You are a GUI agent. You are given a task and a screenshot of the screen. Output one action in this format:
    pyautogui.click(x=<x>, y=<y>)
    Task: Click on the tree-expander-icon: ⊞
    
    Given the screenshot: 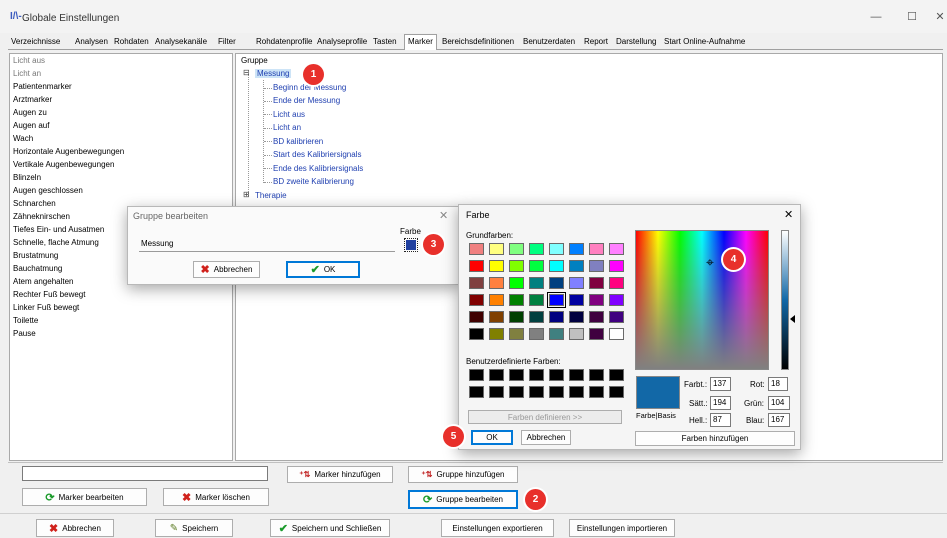 What is the action you would take?
    pyautogui.click(x=246, y=194)
    